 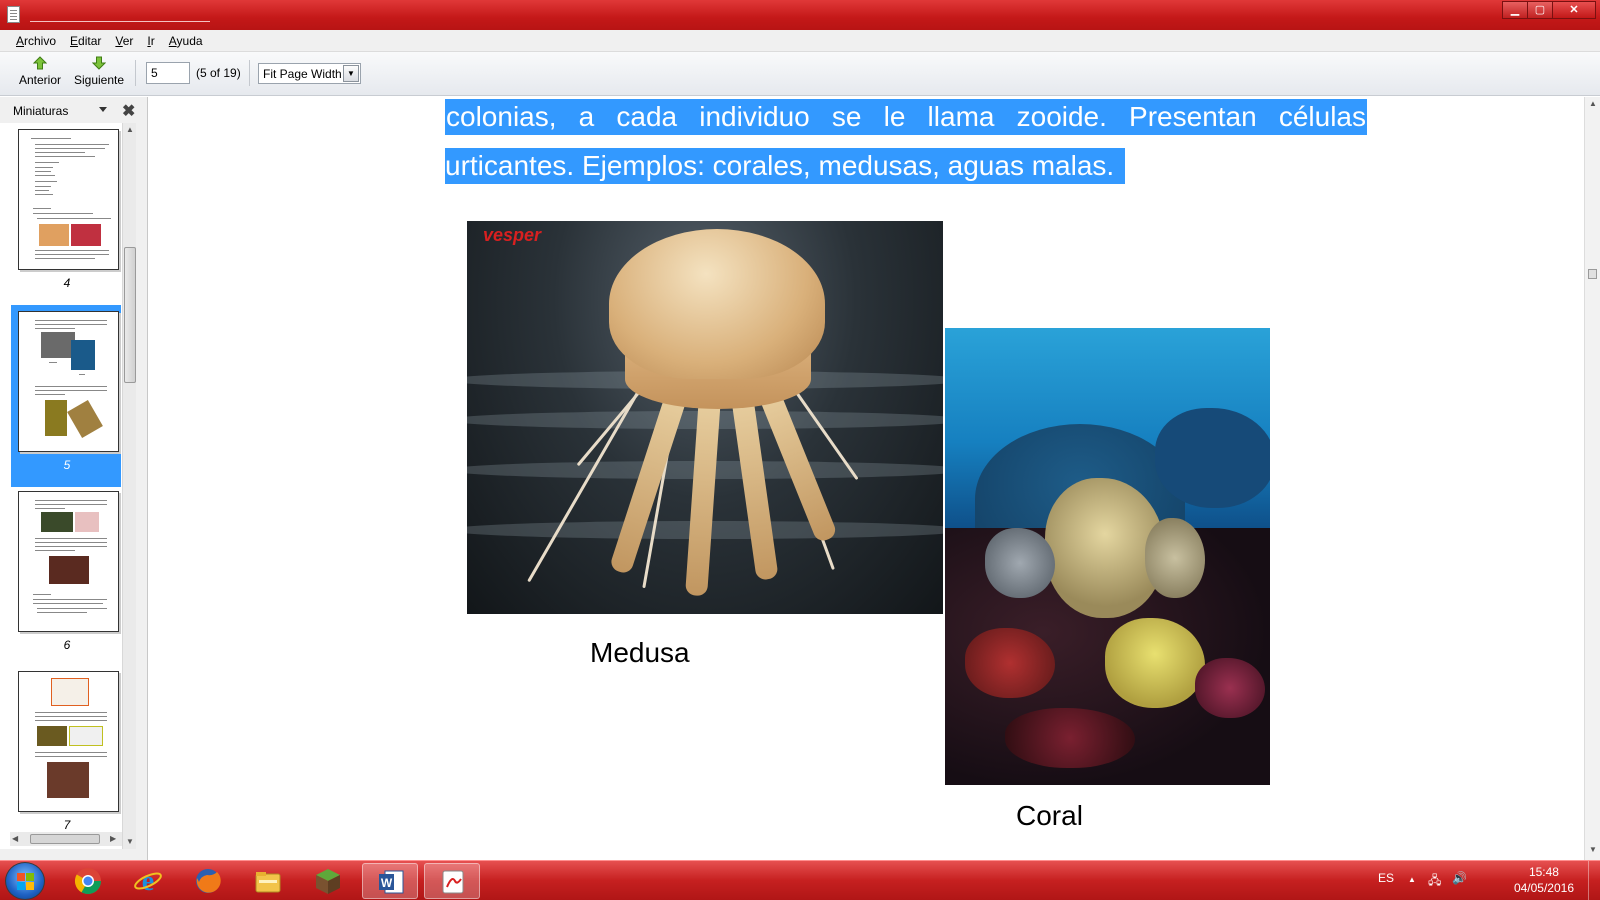 What do you see at coordinates (119, 40) in the screenshot?
I see `menu-ver-accel: V` at bounding box center [119, 40].